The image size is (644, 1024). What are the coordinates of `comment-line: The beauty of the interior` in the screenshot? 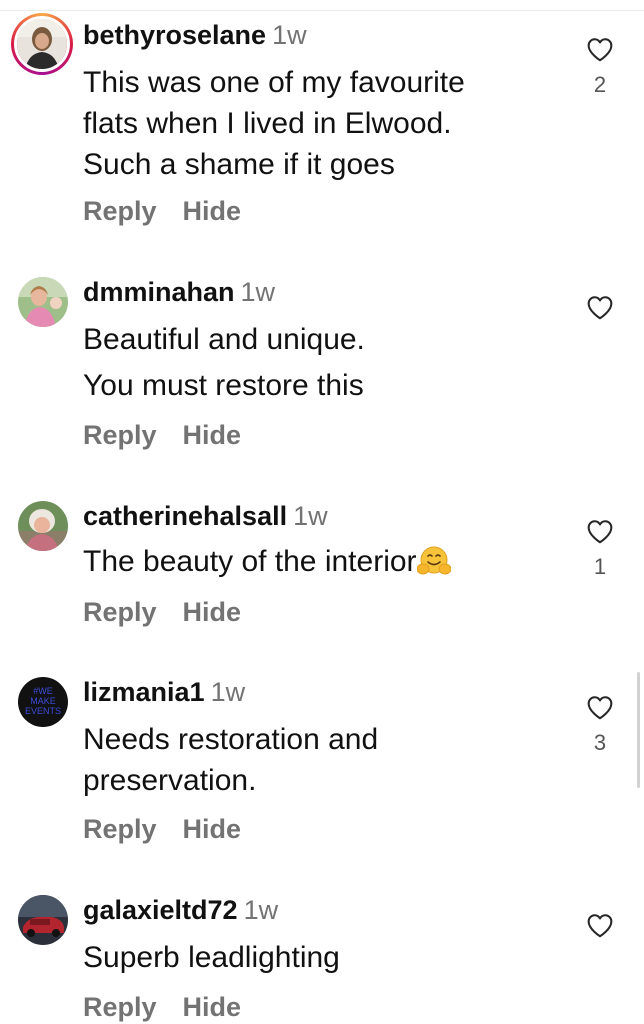 It's located at (267, 562).